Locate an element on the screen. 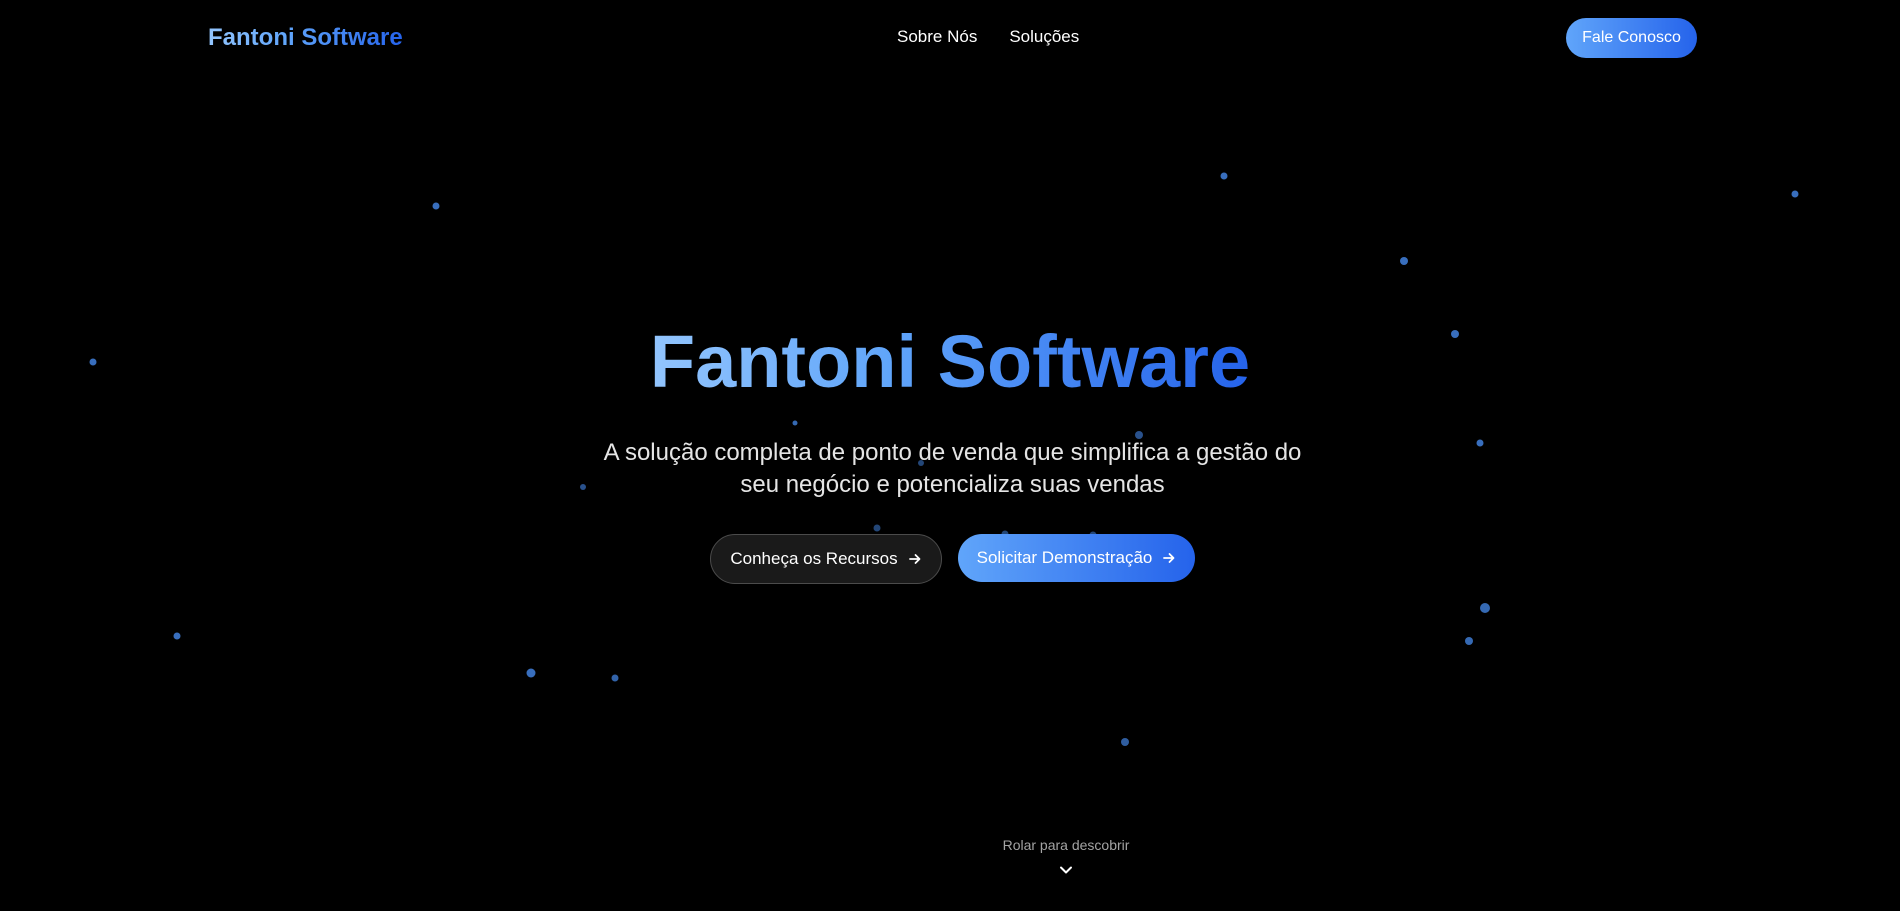 The height and width of the screenshot is (911, 1900). features-button-label: Conheça os Recursos is located at coordinates (814, 558).